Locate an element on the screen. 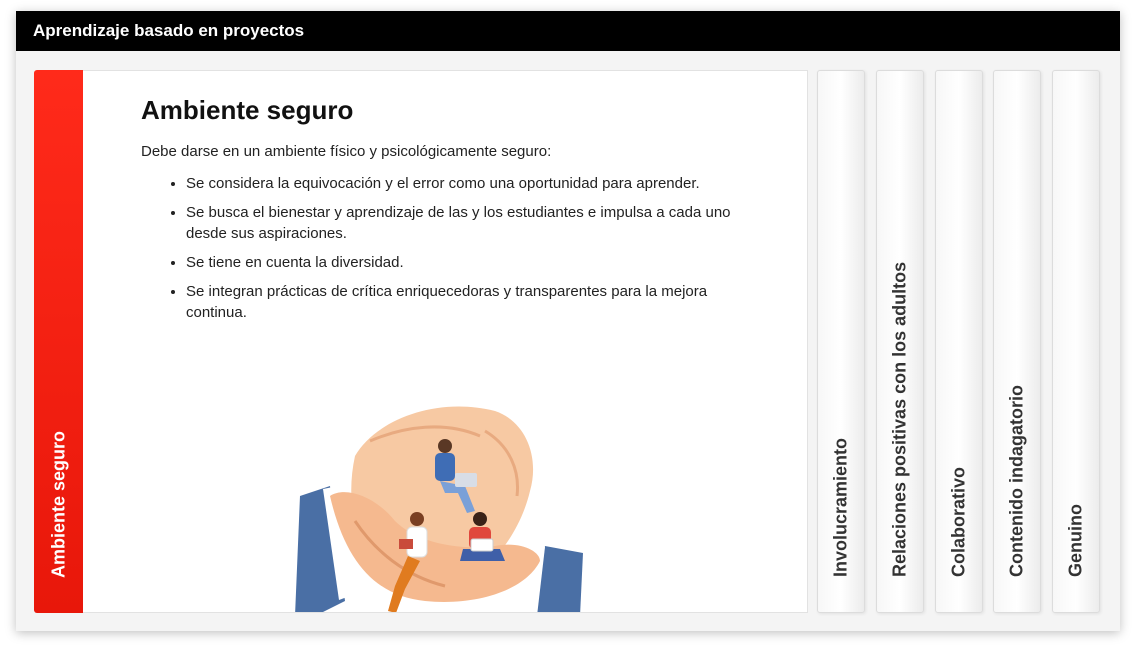 The height and width of the screenshot is (653, 1136). tab-relaciones-positivas: Relaciones positivas con los adultos is located at coordinates (900, 341).